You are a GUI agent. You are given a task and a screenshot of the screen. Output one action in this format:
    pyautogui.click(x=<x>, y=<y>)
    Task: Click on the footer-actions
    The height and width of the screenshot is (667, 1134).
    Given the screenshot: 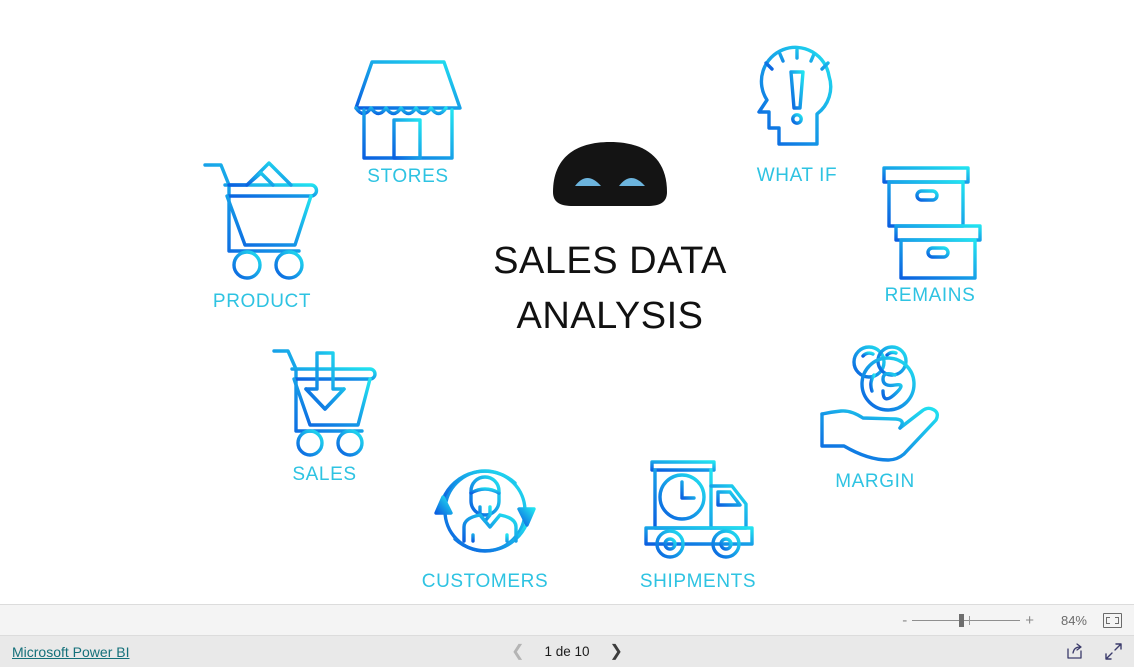 What is the action you would take?
    pyautogui.click(x=1094, y=651)
    